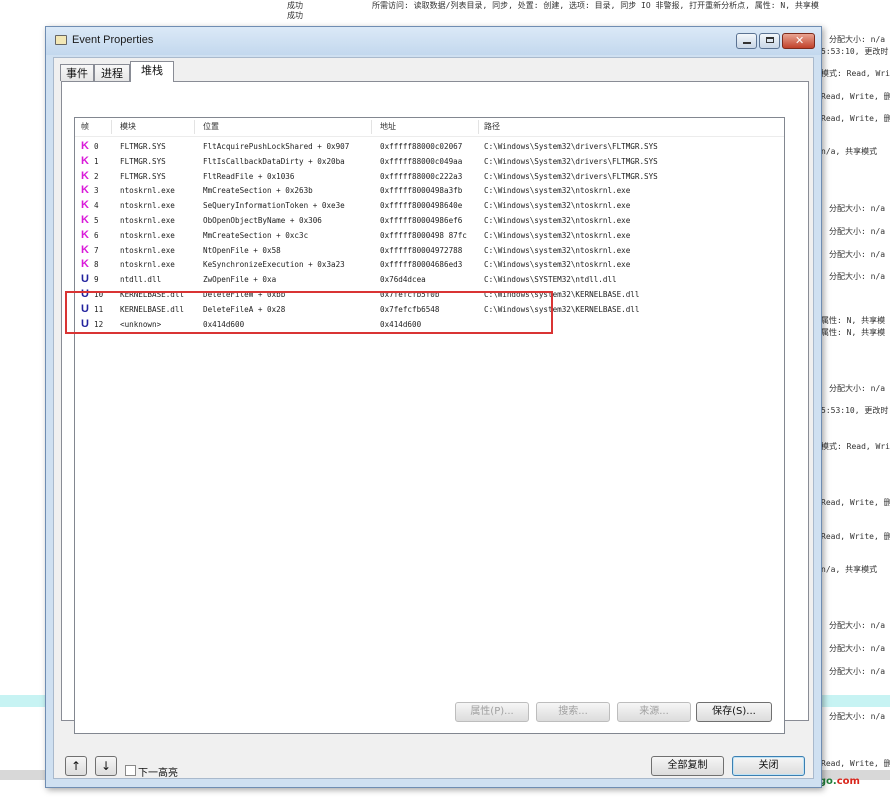  Describe the element at coordinates (276, 146) in the screenshot. I see `cell-location: FltAcquirePushLockShared + 0x907` at that location.